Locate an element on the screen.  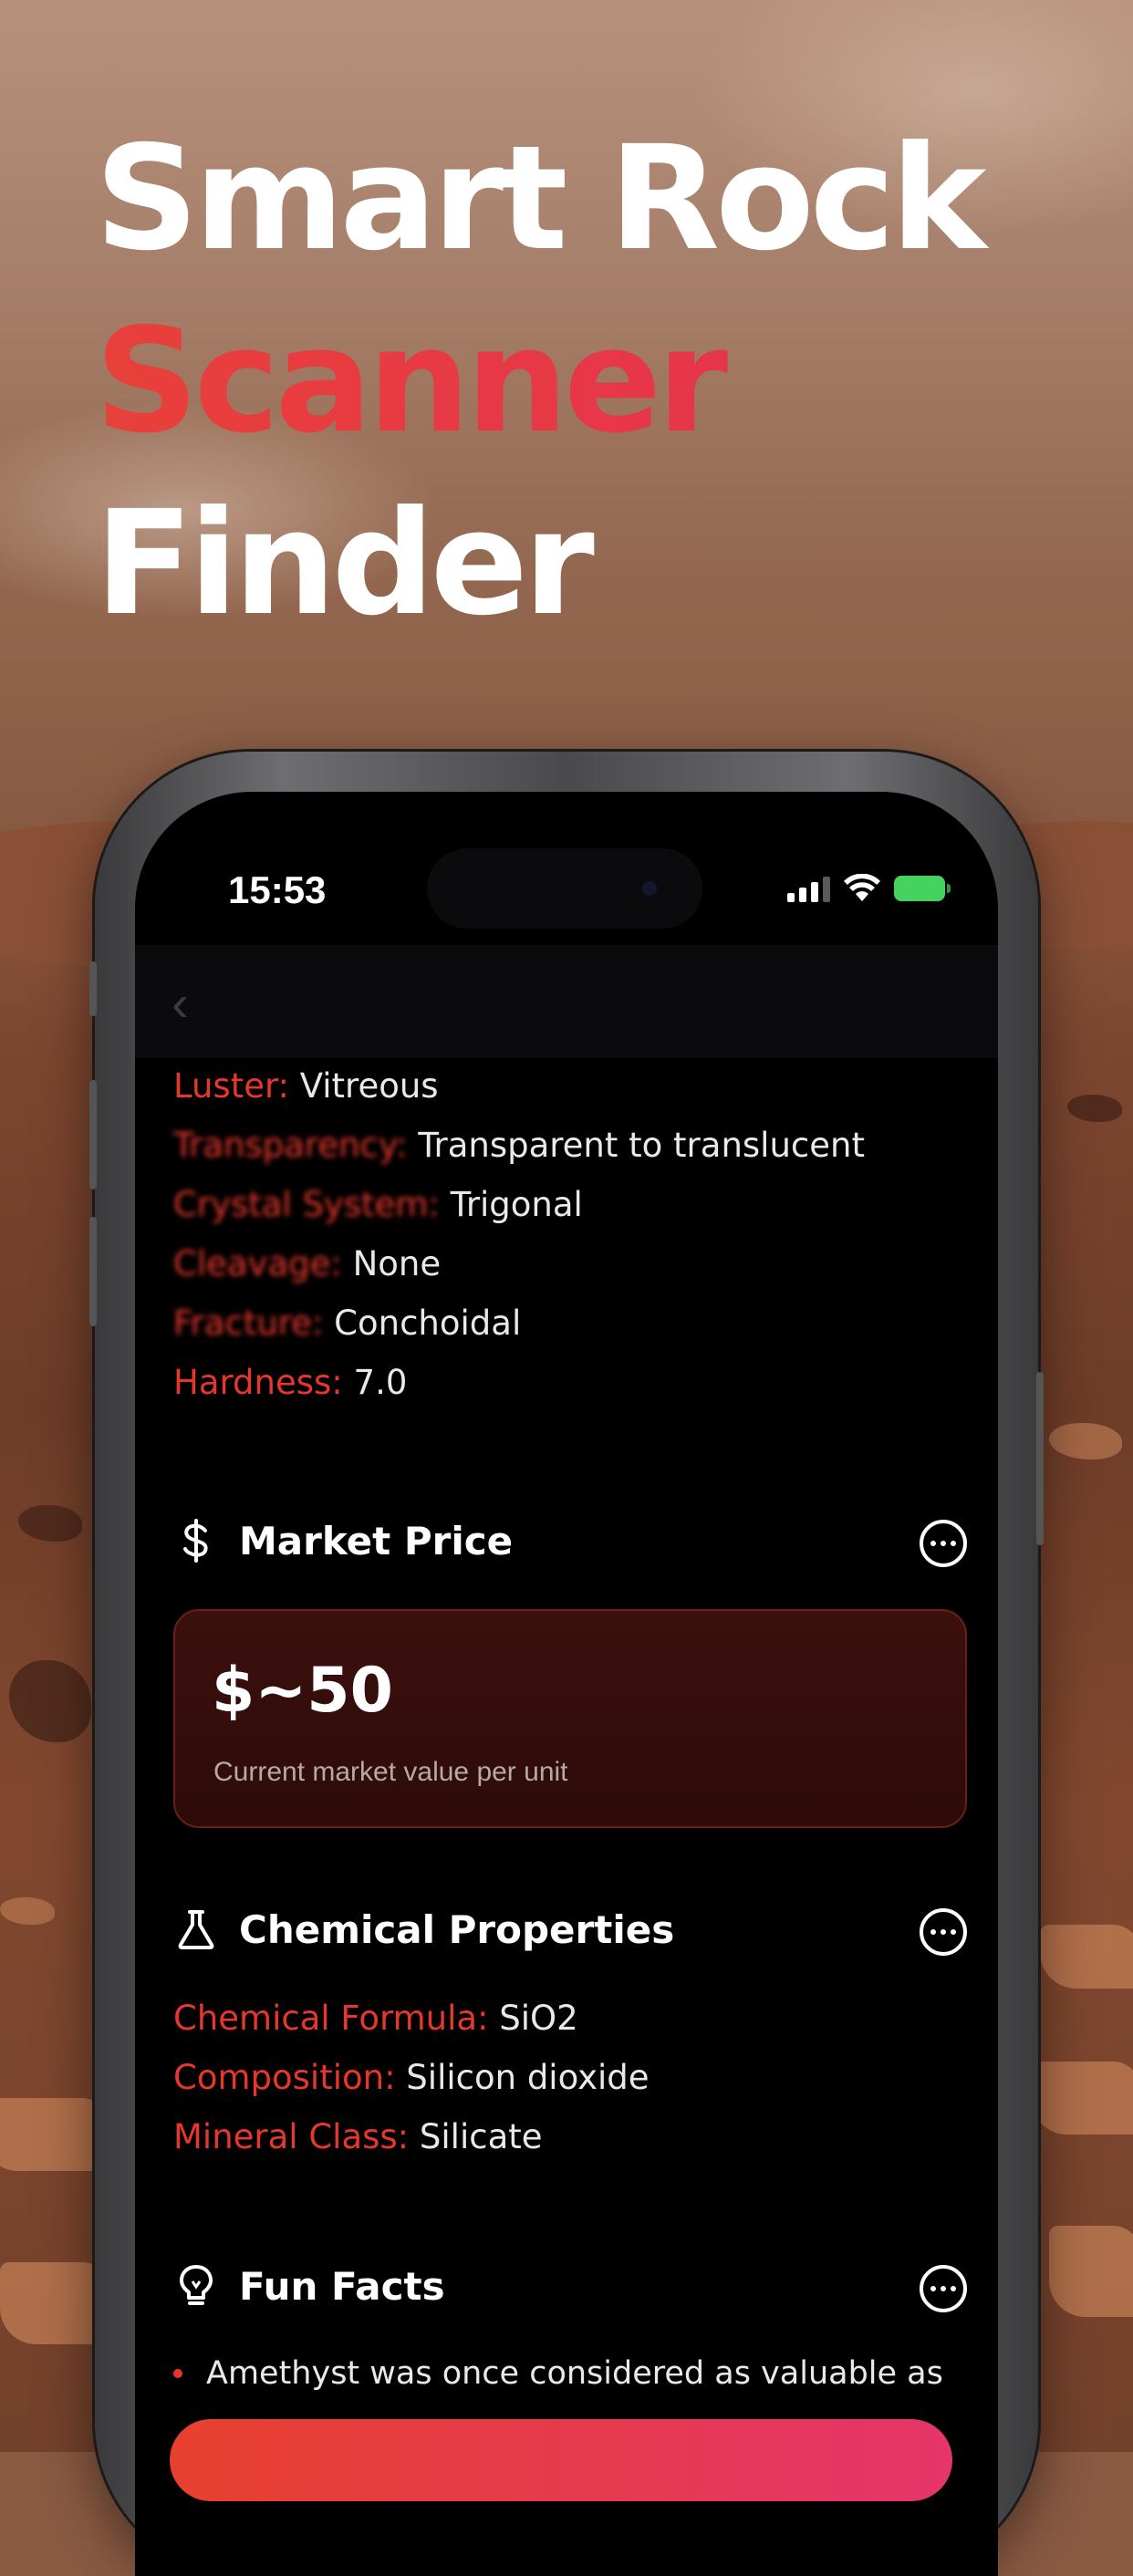
chemical-row: Chemical Formula: SiO2 is located at coordinates (570, 2018).